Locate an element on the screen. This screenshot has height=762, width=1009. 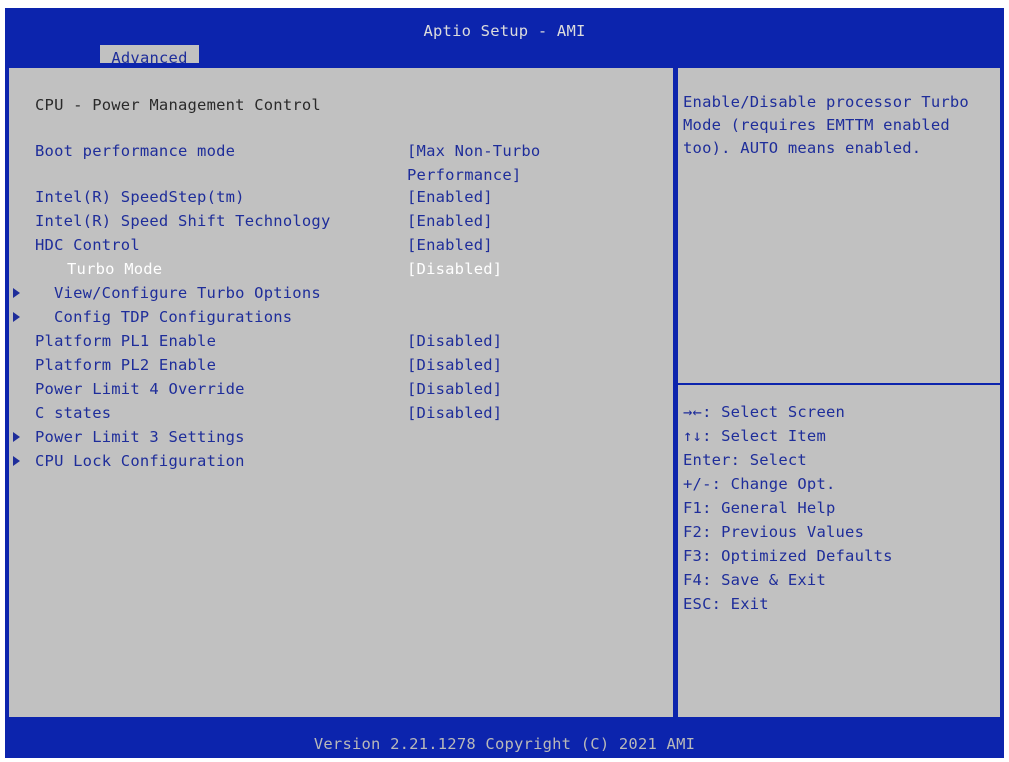
help-line: Mode (requires EMTTM enabled is located at coordinates (816, 125).